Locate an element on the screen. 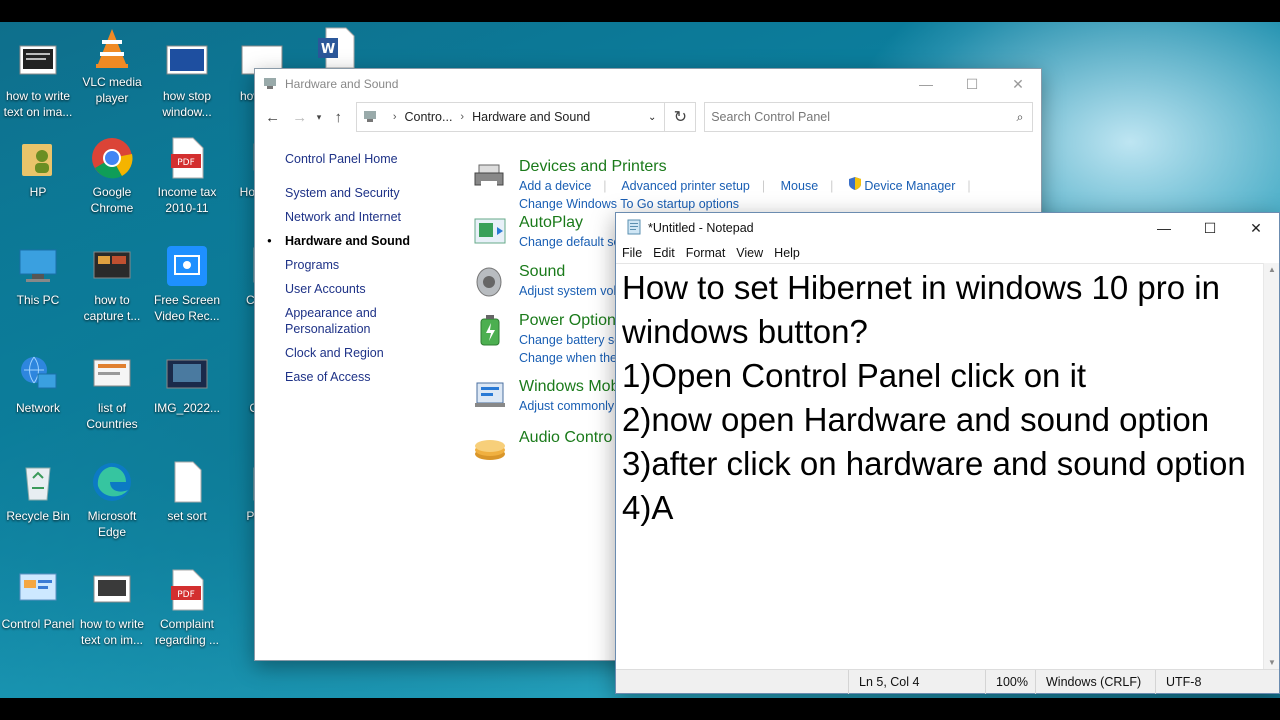  refresh-button: ↻ is located at coordinates (681, 117).